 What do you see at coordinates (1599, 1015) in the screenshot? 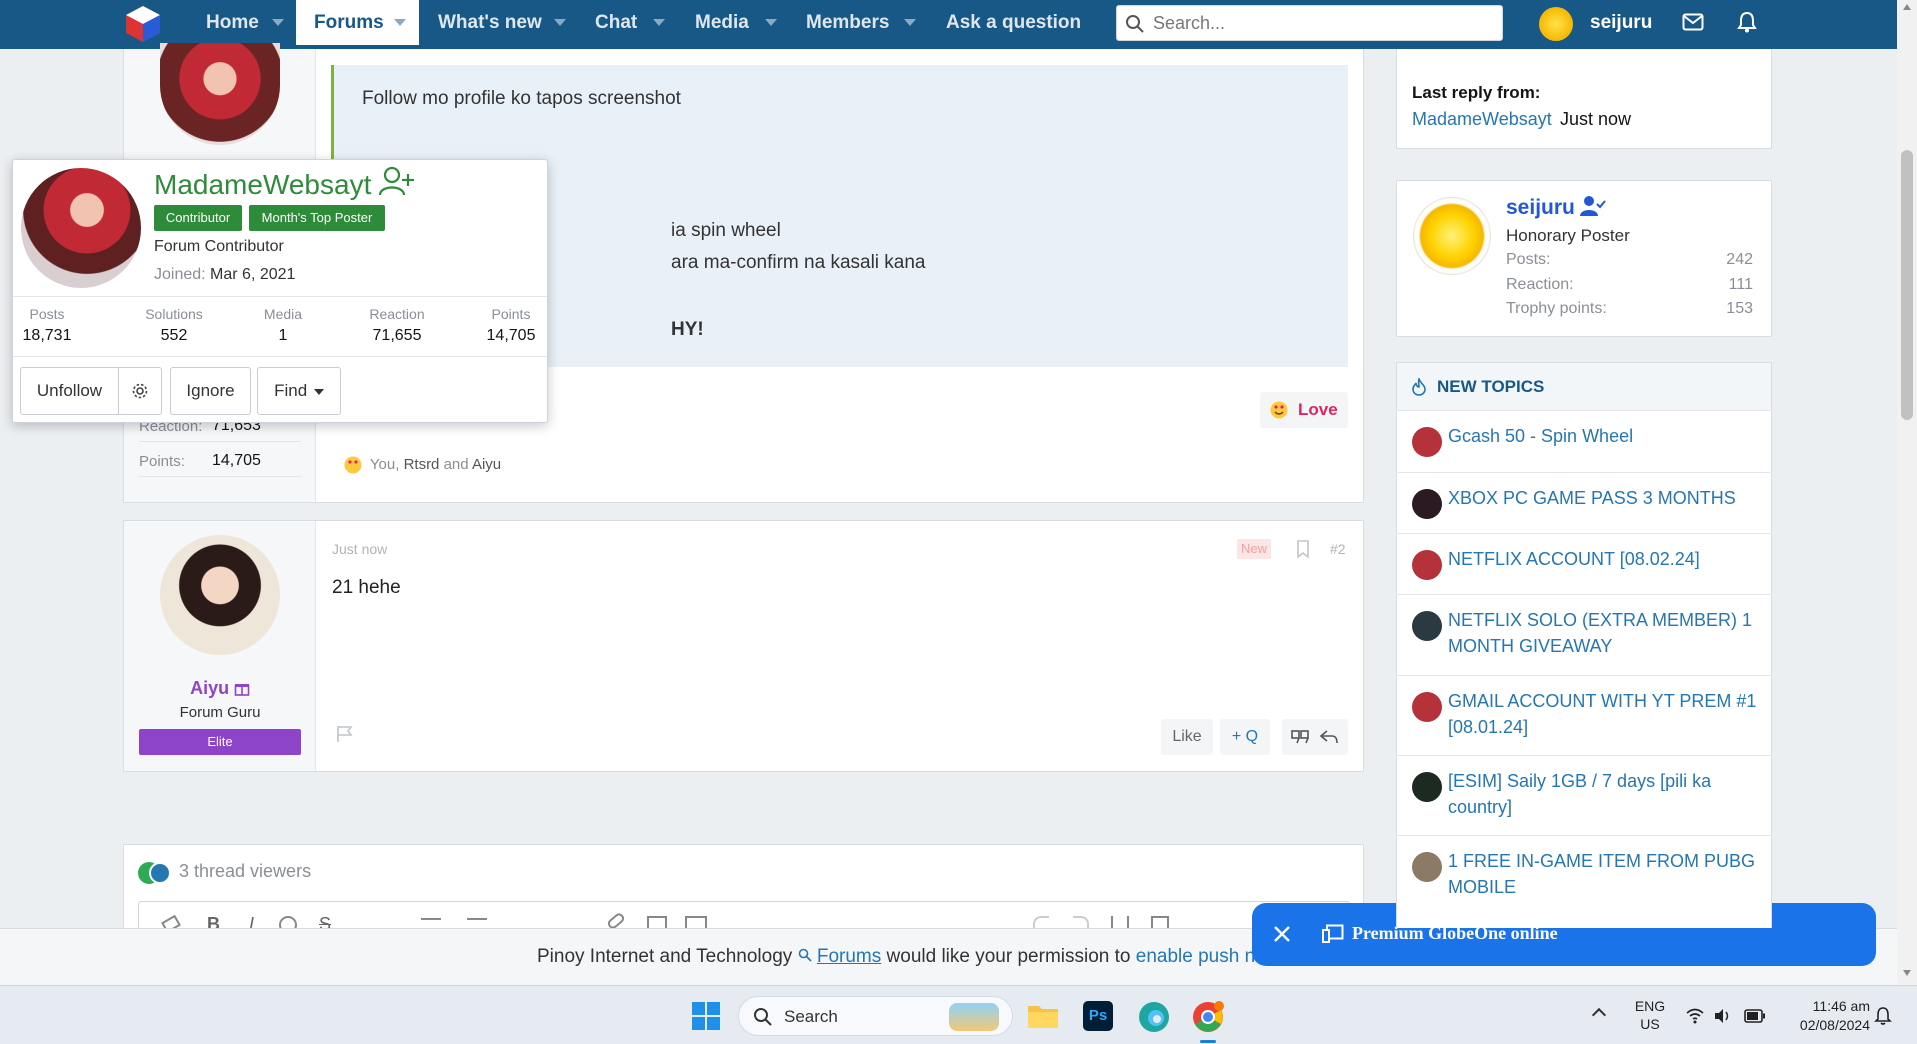
I see `tray-chevron-up-icon` at bounding box center [1599, 1015].